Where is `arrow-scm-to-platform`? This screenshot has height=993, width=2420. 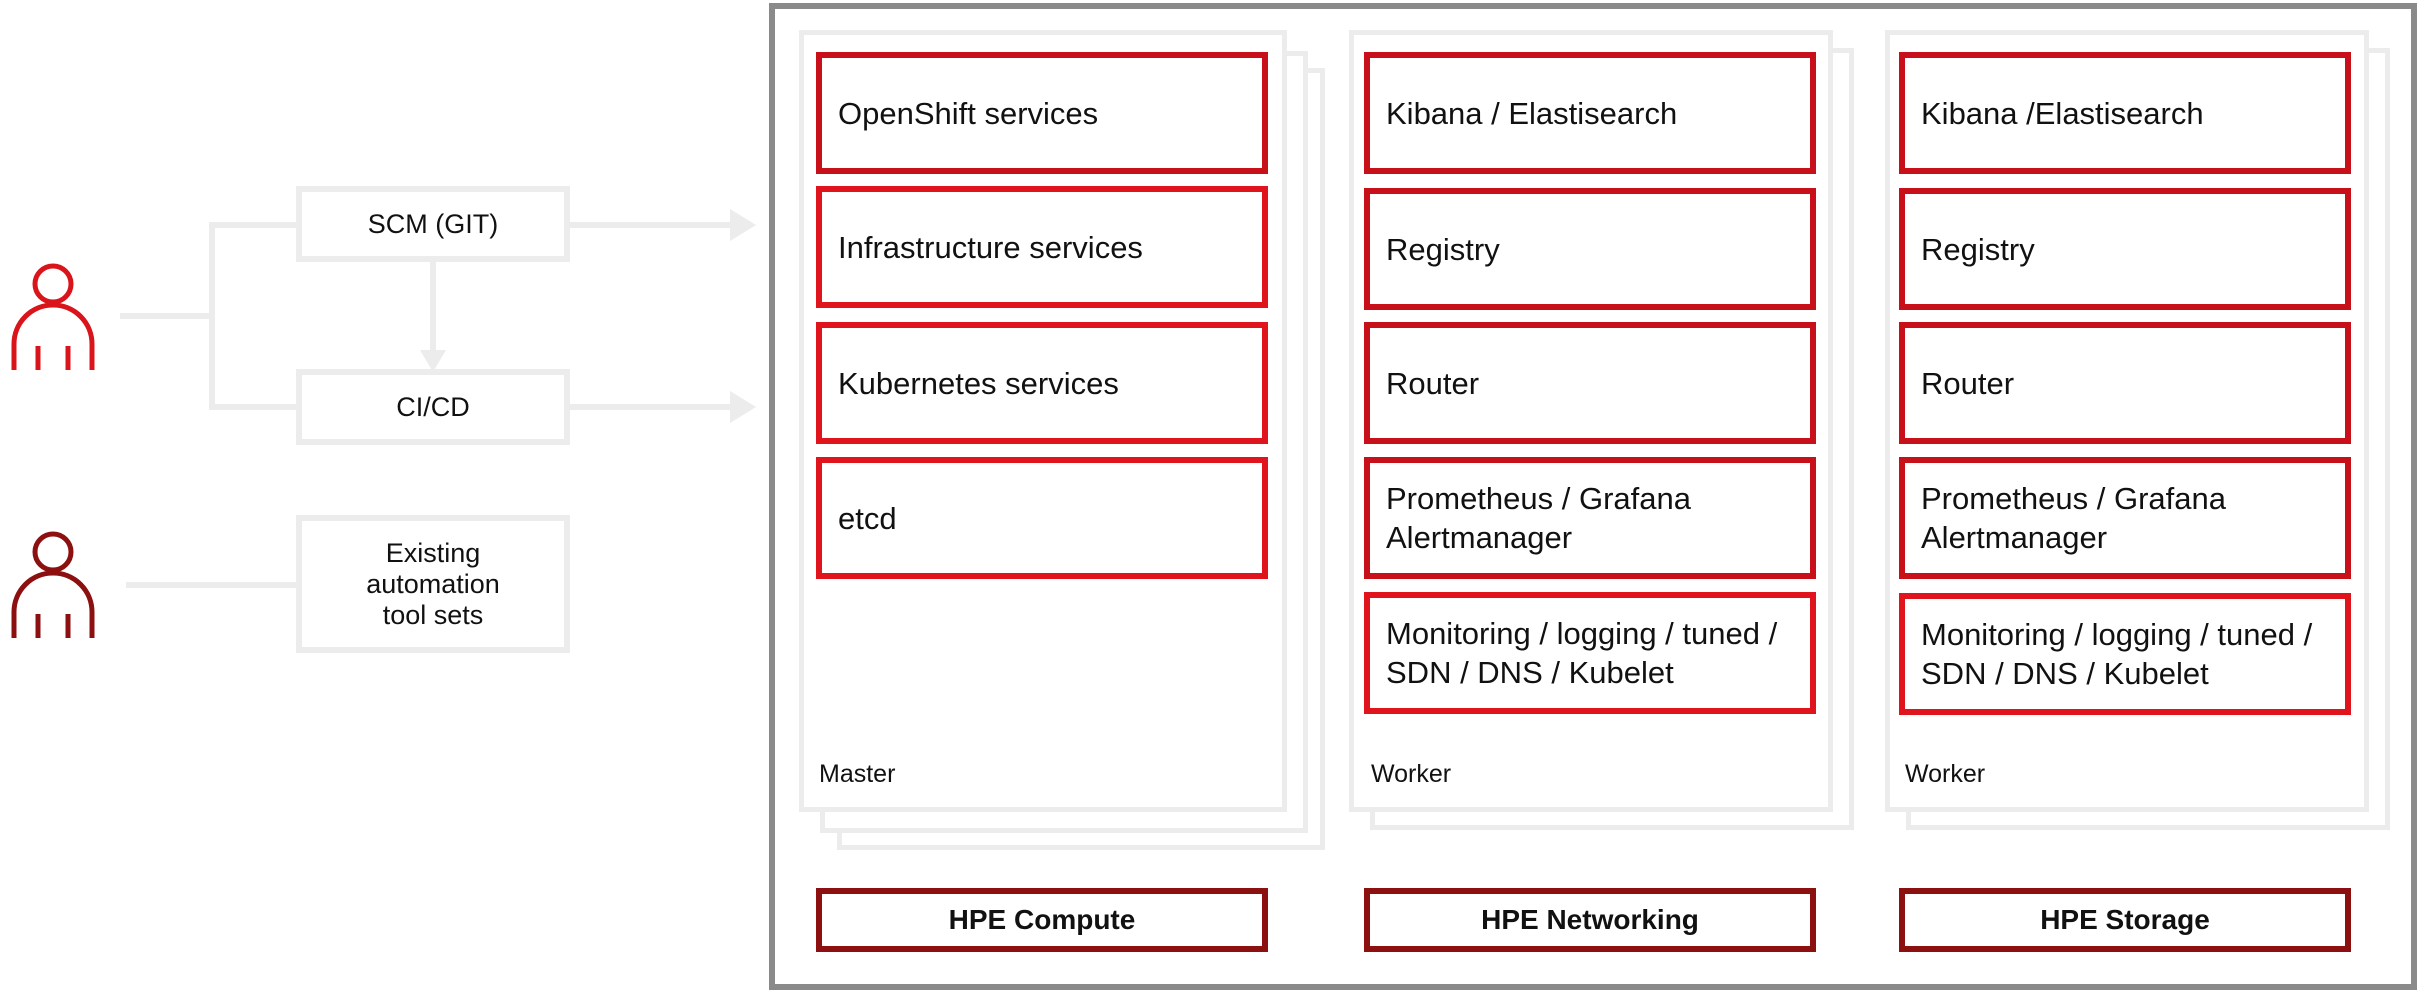 arrow-scm-to-platform is located at coordinates (743, 225).